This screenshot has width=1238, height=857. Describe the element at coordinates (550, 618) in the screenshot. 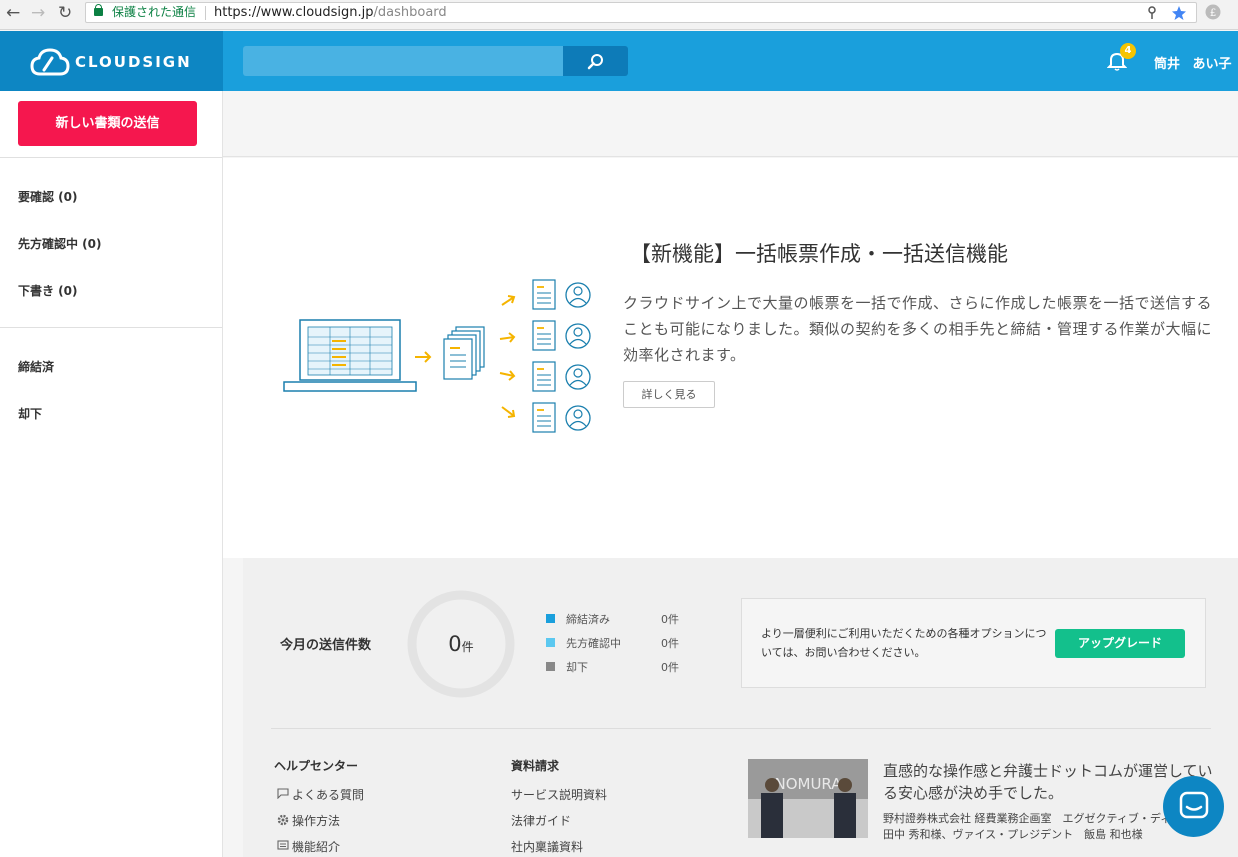

I see `legend-concluded-swatch` at that location.